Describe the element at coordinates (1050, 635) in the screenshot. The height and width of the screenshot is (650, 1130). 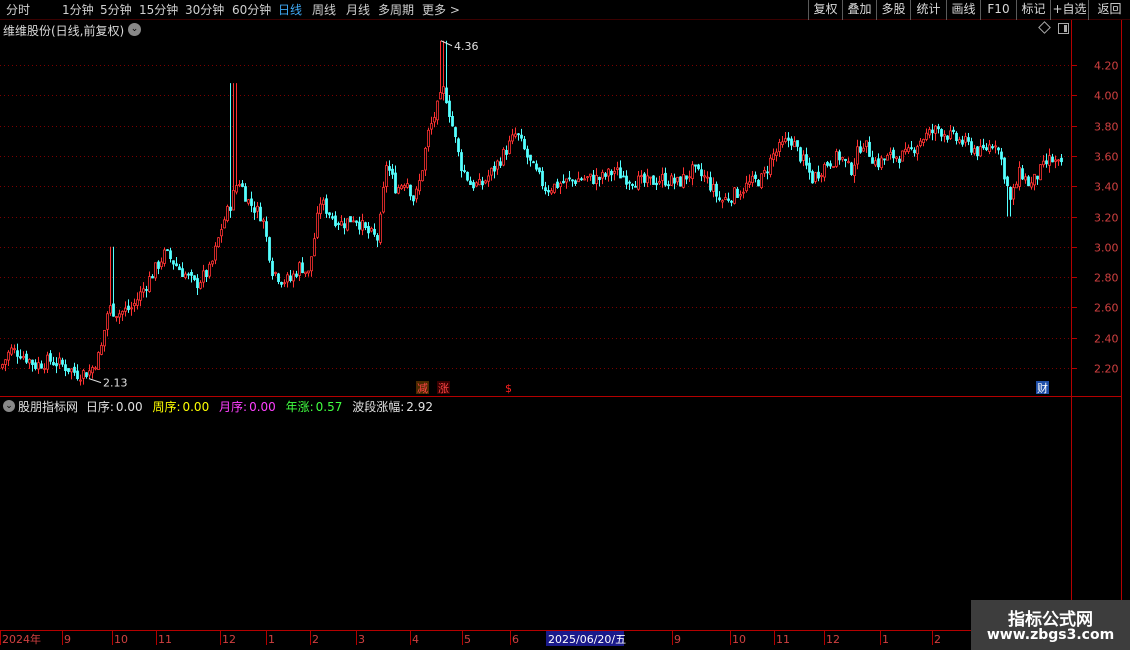
I see `watermark-url: www.zbgs3.com` at that location.